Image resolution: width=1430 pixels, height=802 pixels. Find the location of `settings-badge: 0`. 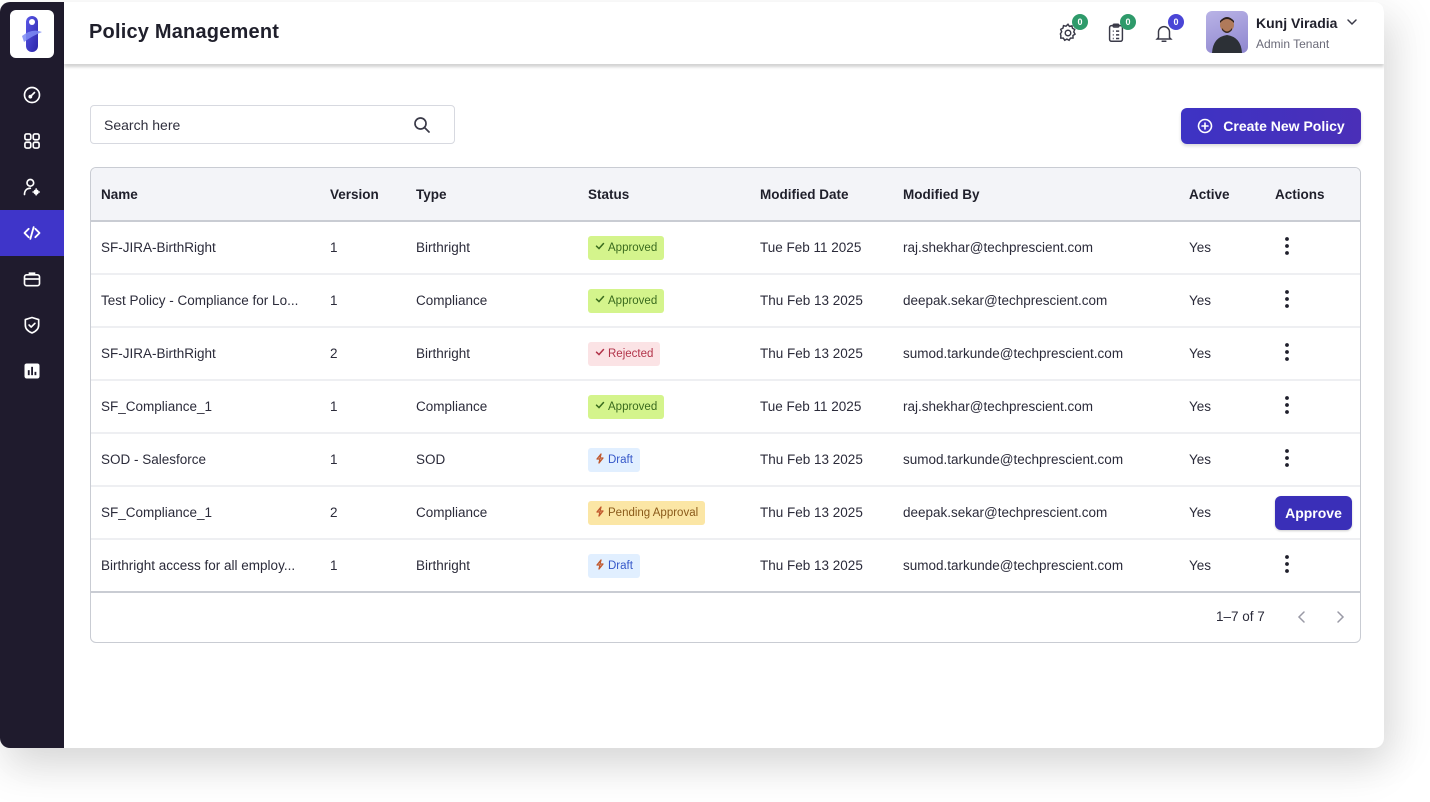

settings-badge: 0 is located at coordinates (1080, 22).